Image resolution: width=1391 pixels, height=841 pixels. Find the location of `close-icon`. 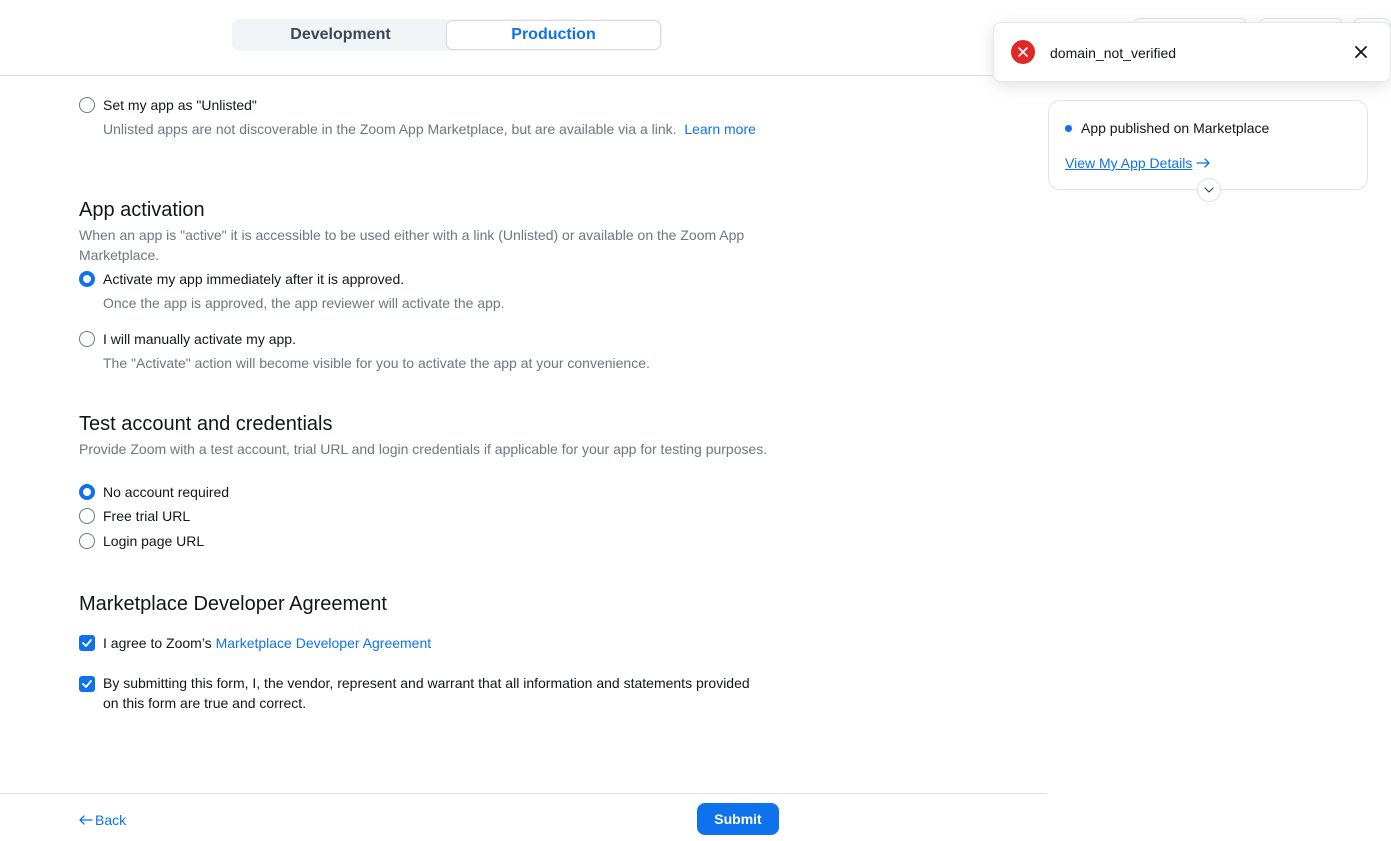

close-icon is located at coordinates (1361, 52).